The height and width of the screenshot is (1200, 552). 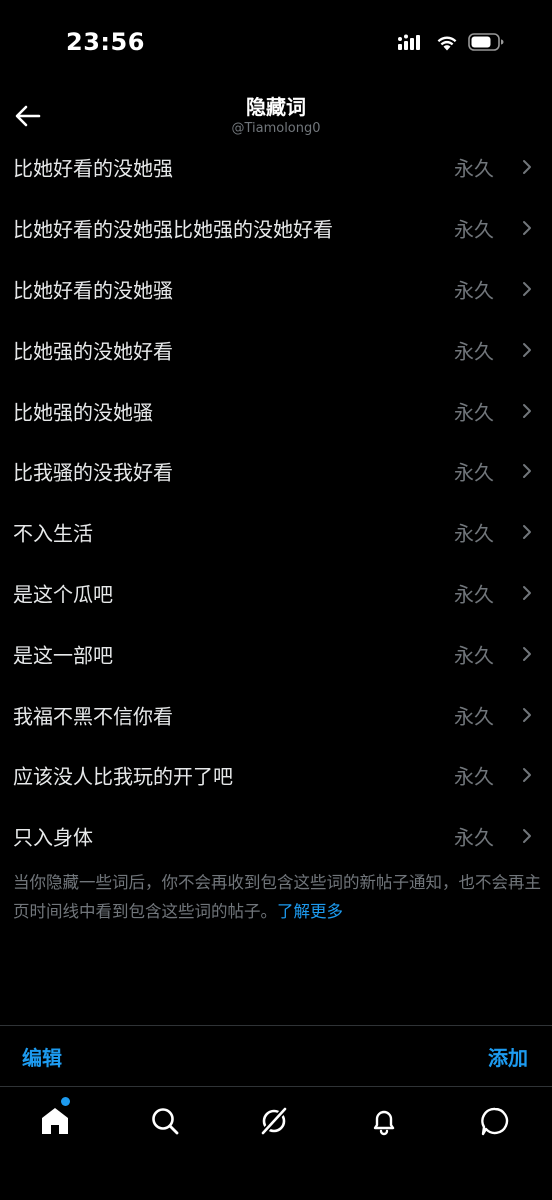 I want to click on grok-icon, so click(x=274, y=1121).